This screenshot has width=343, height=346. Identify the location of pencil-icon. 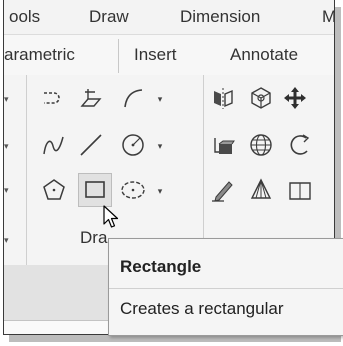
(222, 191).